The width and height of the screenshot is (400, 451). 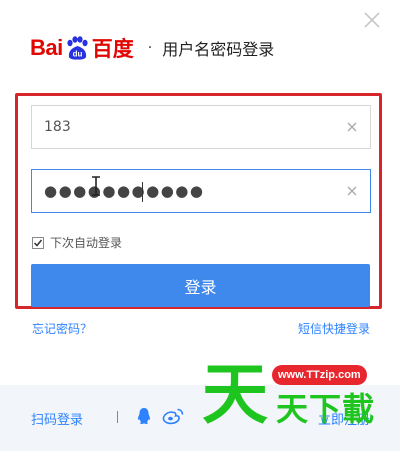 I want to click on baidu-paw-icon: du, so click(x=77, y=48).